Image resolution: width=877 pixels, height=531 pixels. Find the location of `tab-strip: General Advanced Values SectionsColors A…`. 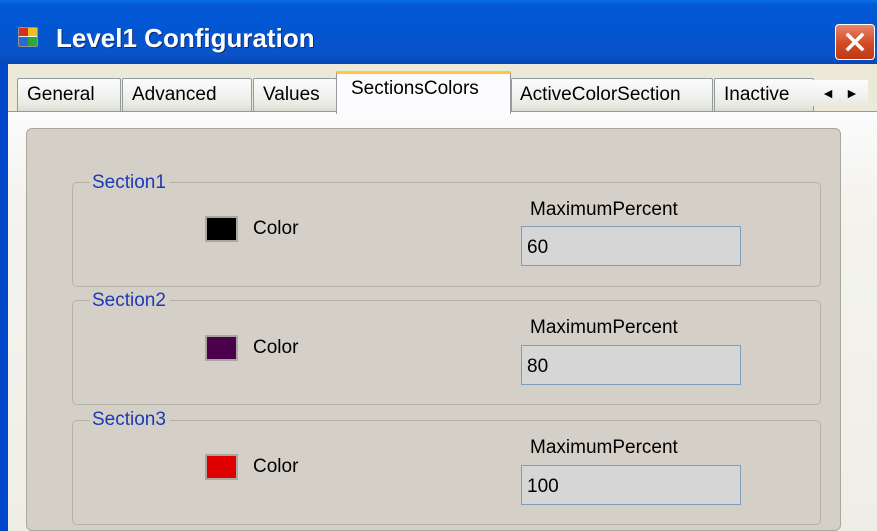

tab-strip: General Advanced Values SectionsColors A… is located at coordinates (442, 89).